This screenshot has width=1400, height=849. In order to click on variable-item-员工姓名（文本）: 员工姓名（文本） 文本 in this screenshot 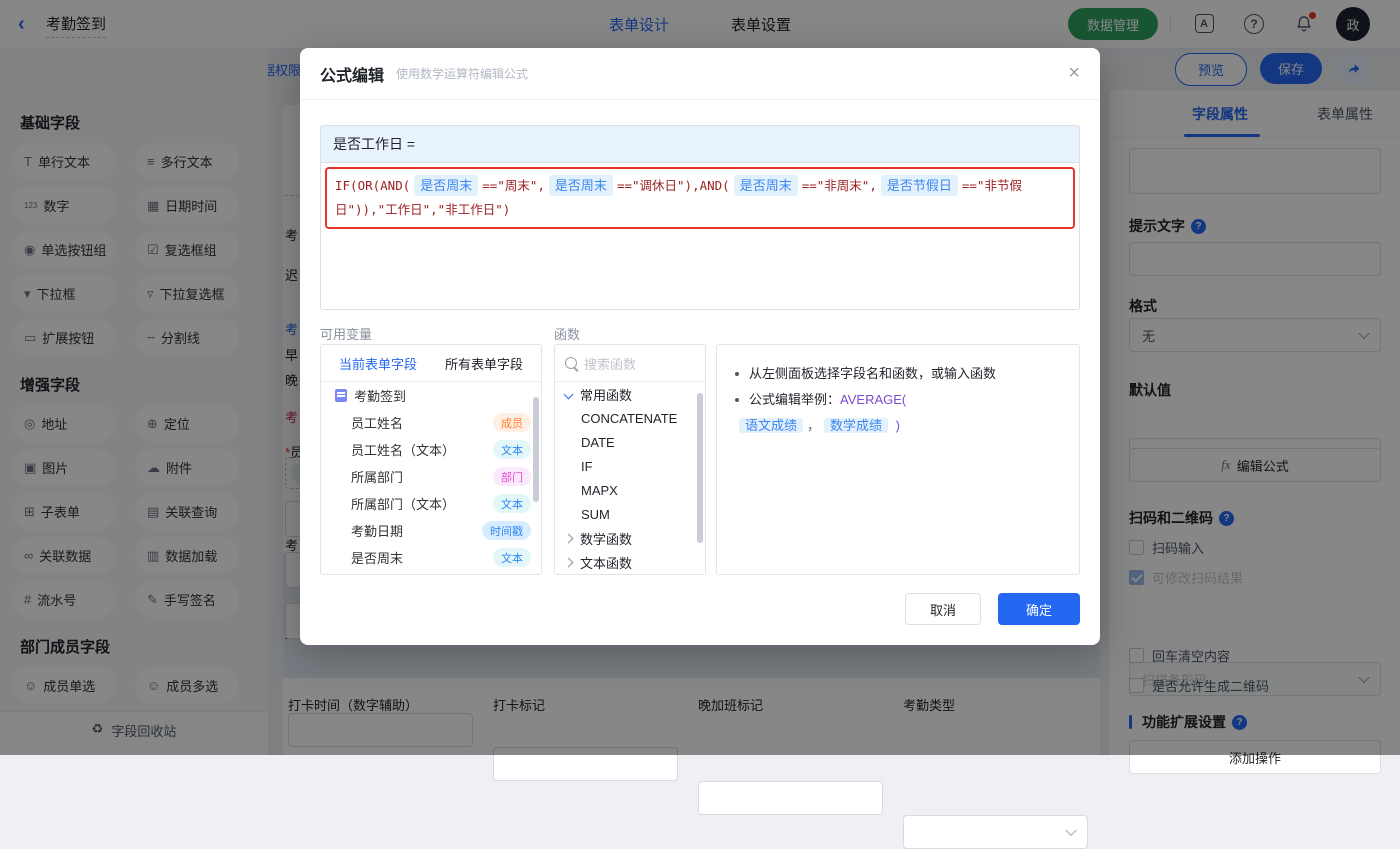, I will do `click(431, 449)`.